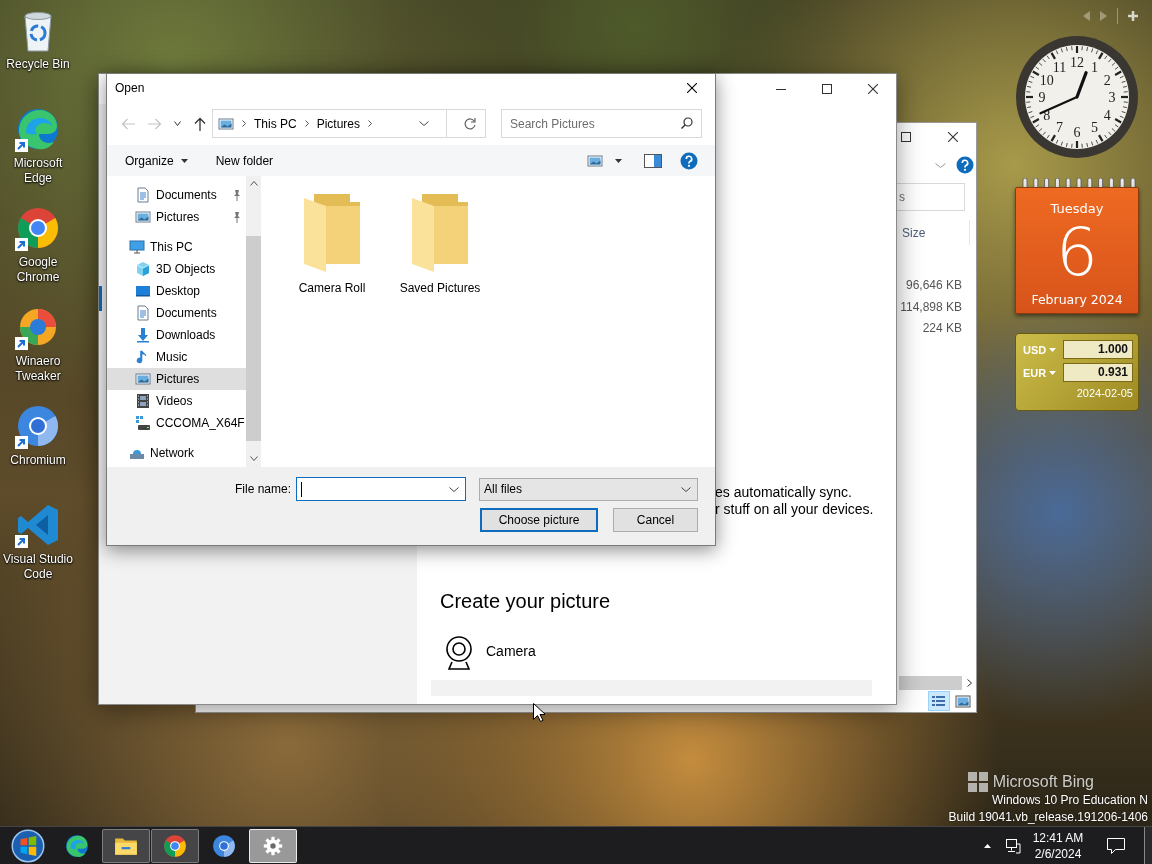  I want to click on nav-item: Music, so click(176, 357).